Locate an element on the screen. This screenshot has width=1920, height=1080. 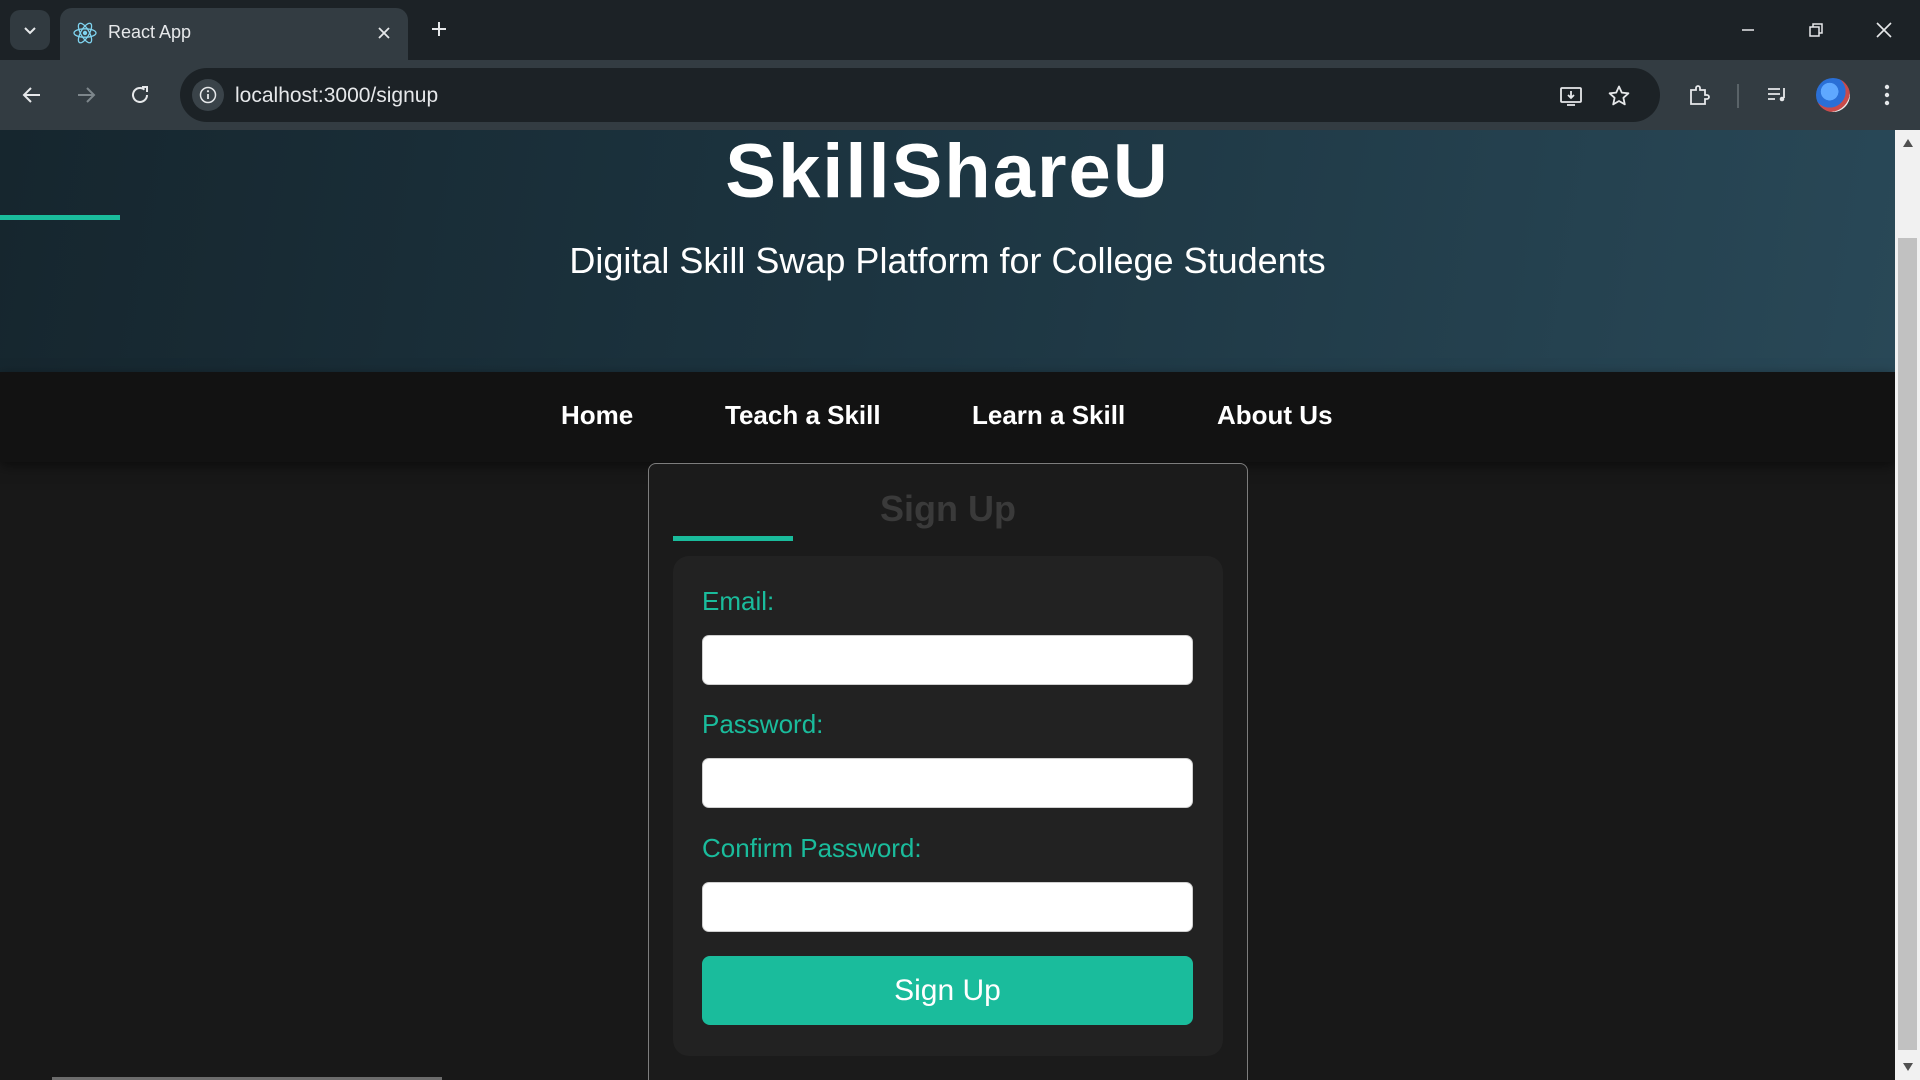
reload-icon is located at coordinates (140, 94).